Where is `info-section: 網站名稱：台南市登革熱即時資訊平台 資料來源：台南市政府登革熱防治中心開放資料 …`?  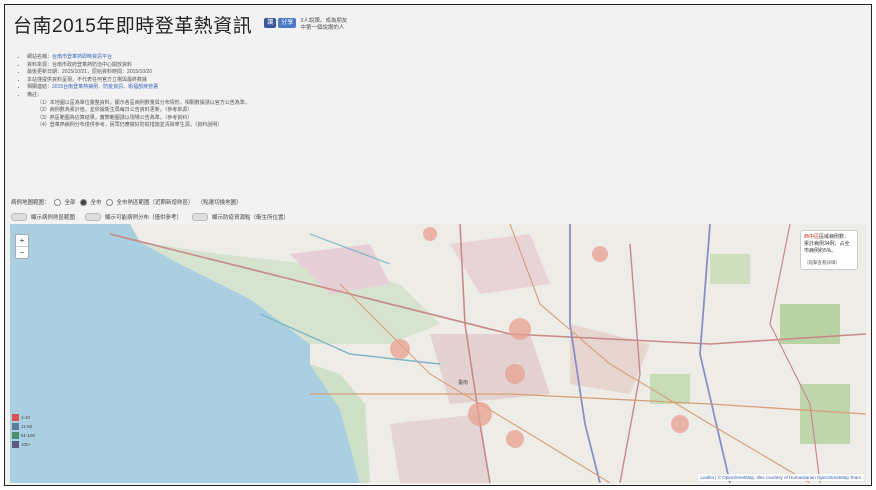
info-section: 網站名稱：台南市登革熱即時資訊平台 資料來源：台南市政府登革熱防治中心開放資料 … is located at coordinates (377, 92).